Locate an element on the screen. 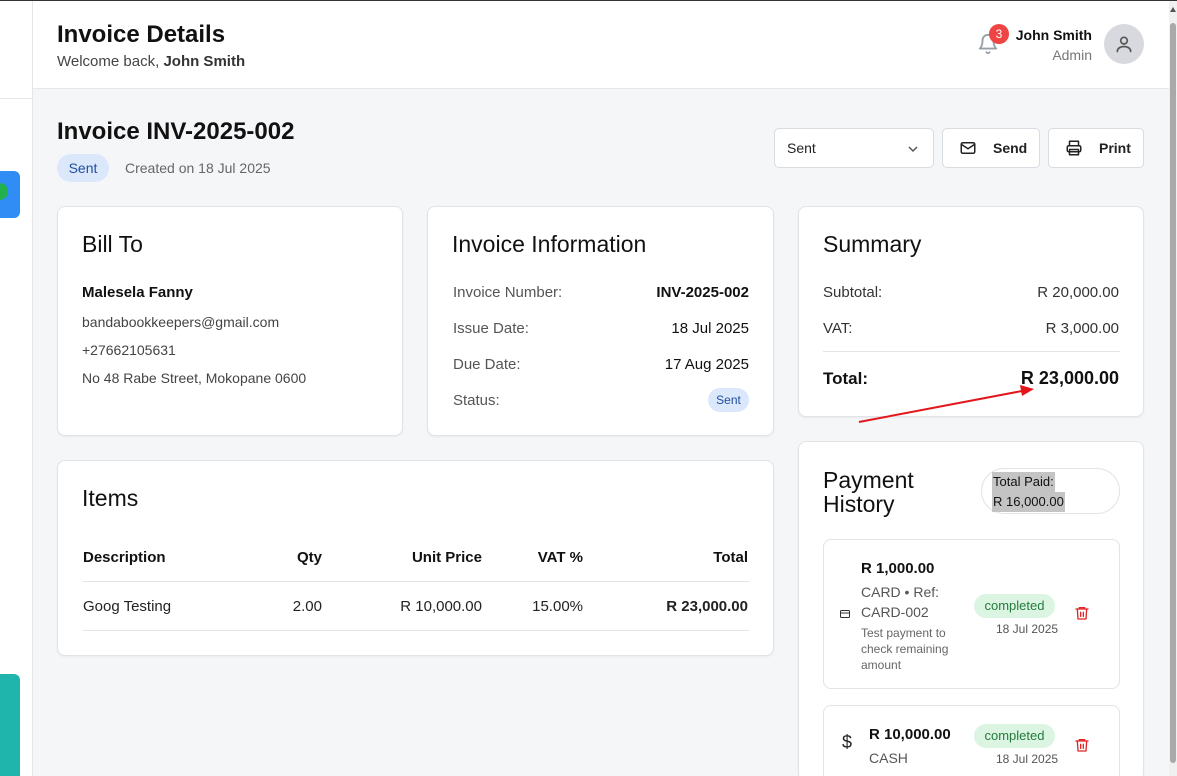 The height and width of the screenshot is (776, 1177). item-unit-price: R 10,000.00 is located at coordinates (441, 606).